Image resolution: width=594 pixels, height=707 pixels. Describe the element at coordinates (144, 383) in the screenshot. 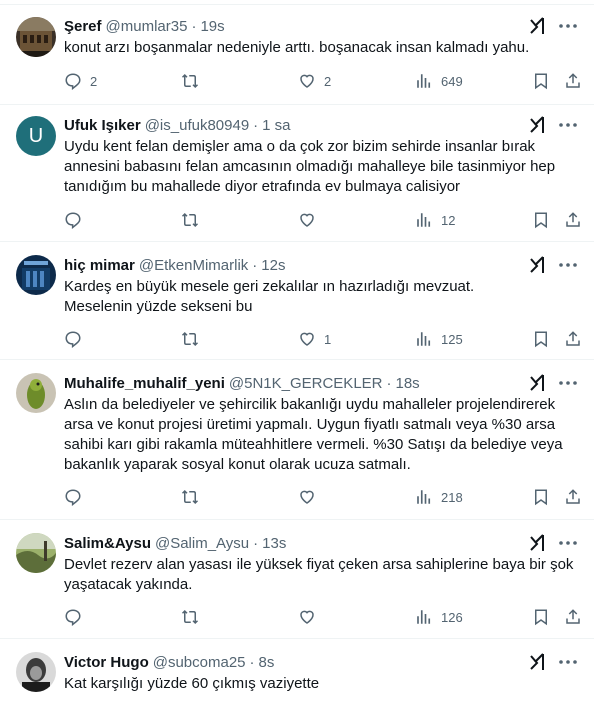

I see `display-name: Muhalife_muhalif_yeni` at that location.